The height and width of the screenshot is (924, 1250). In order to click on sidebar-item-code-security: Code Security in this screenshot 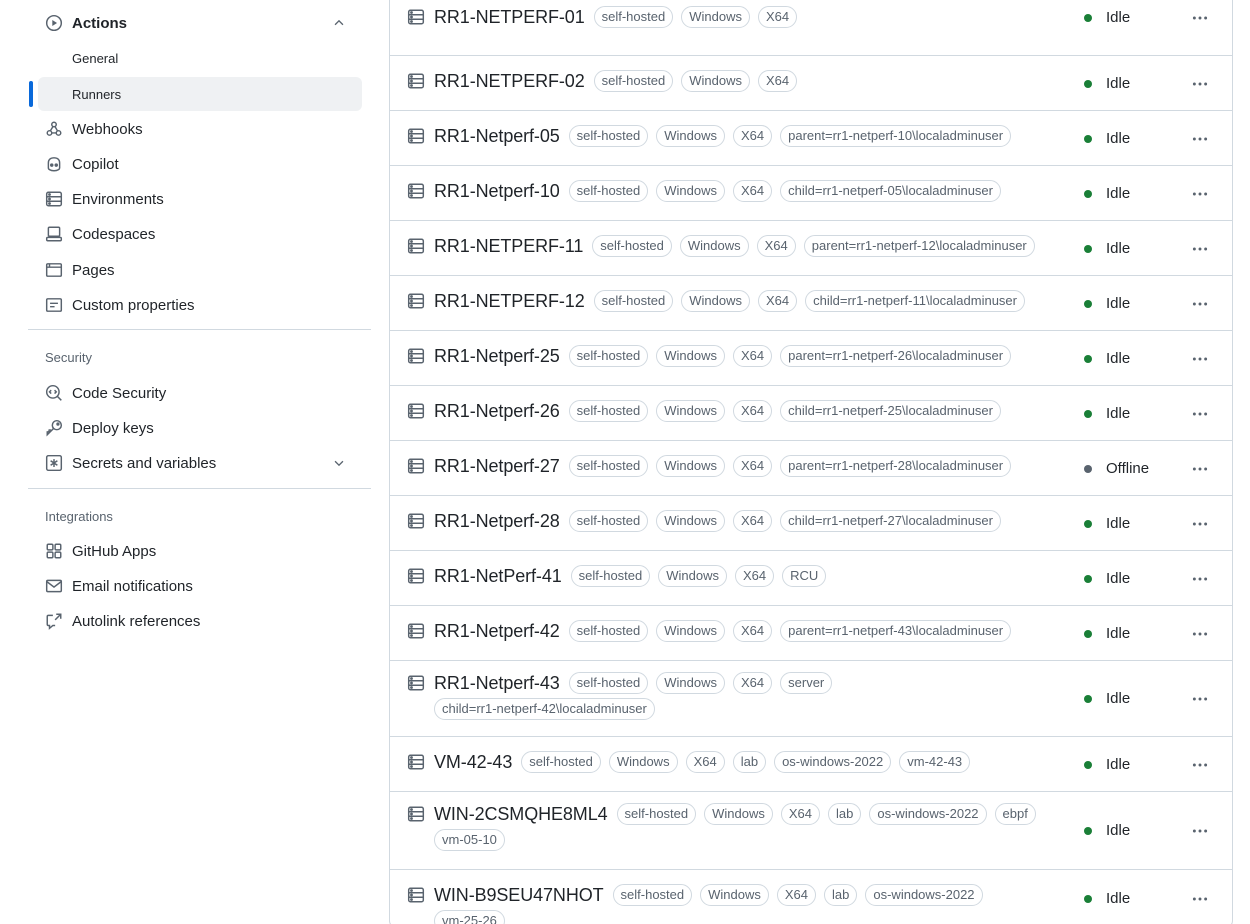, I will do `click(200, 393)`.